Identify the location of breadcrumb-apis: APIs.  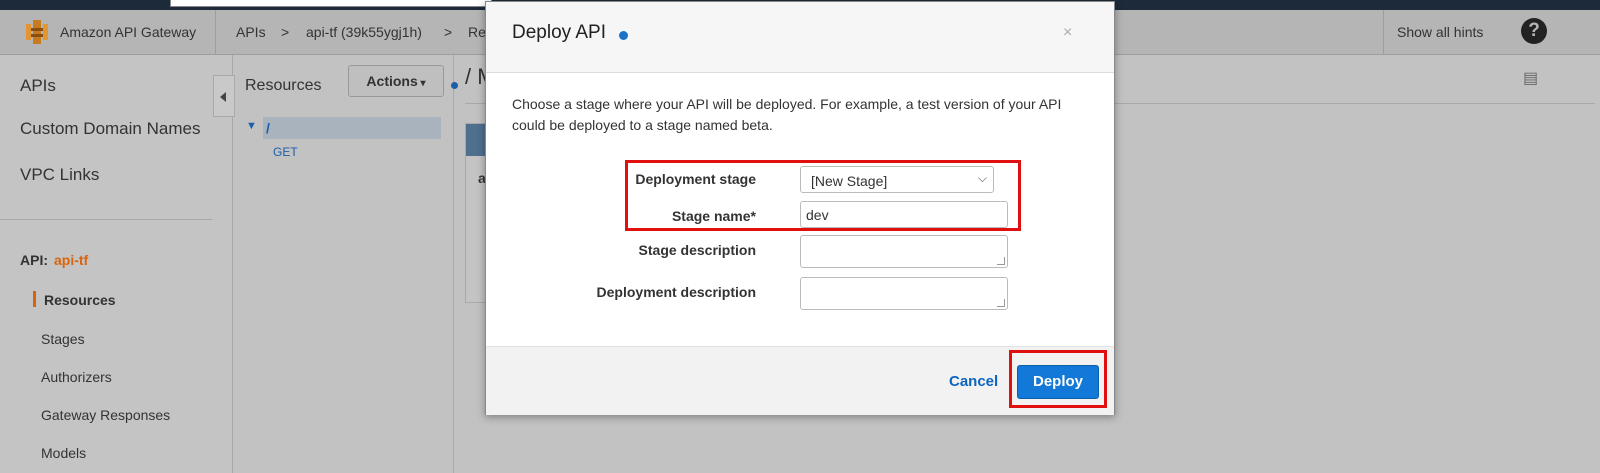
(251, 32).